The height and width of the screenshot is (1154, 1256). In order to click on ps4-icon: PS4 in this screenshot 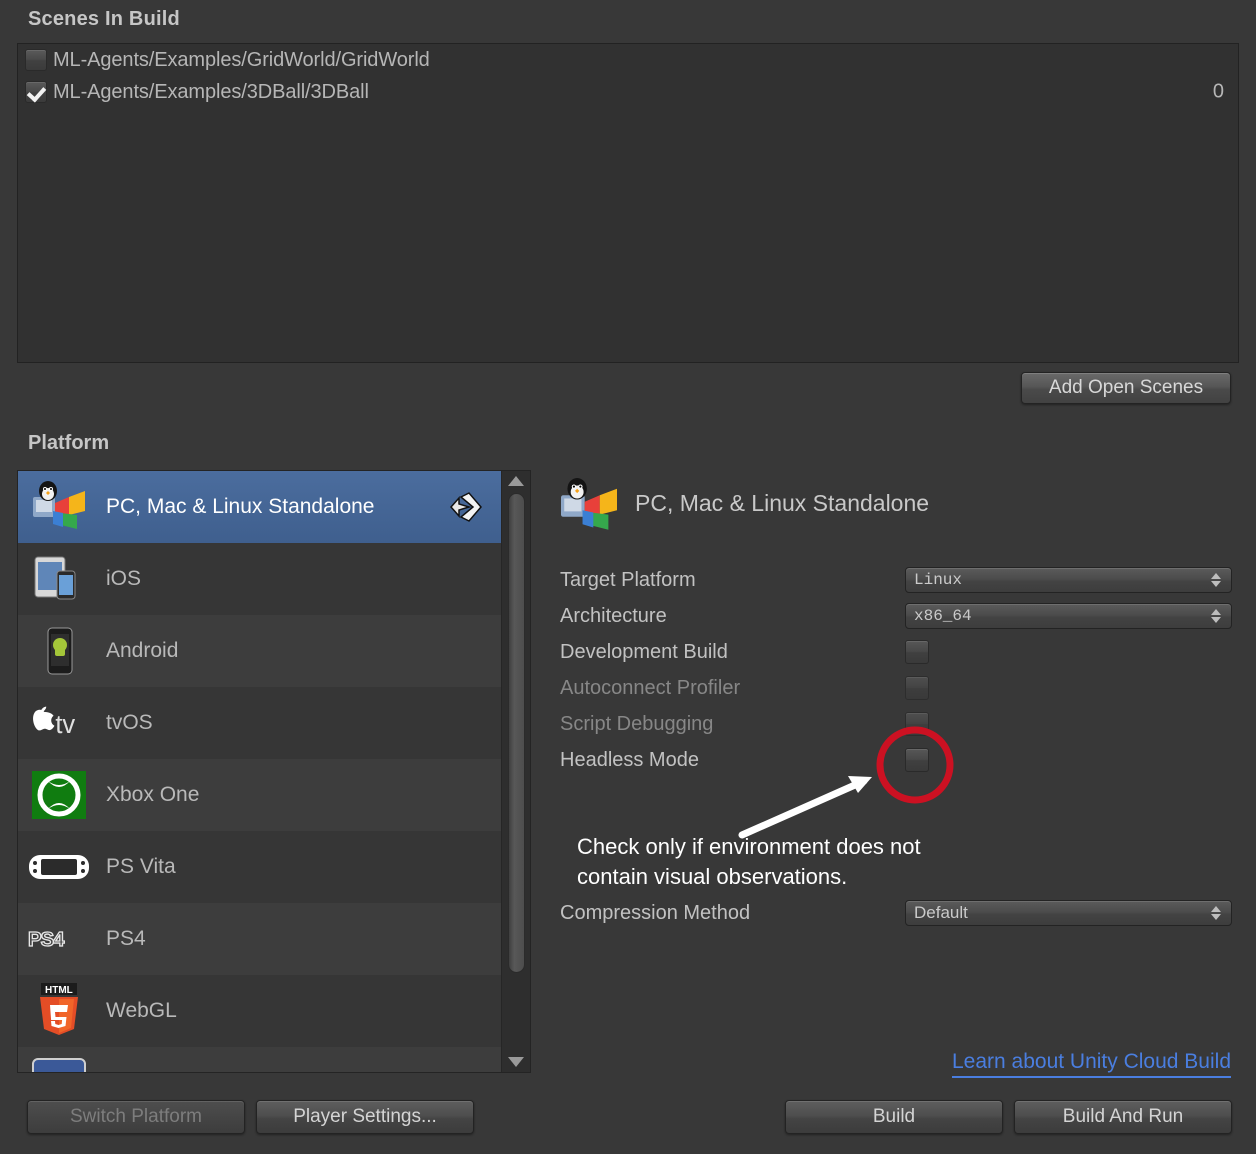, I will do `click(59, 939)`.